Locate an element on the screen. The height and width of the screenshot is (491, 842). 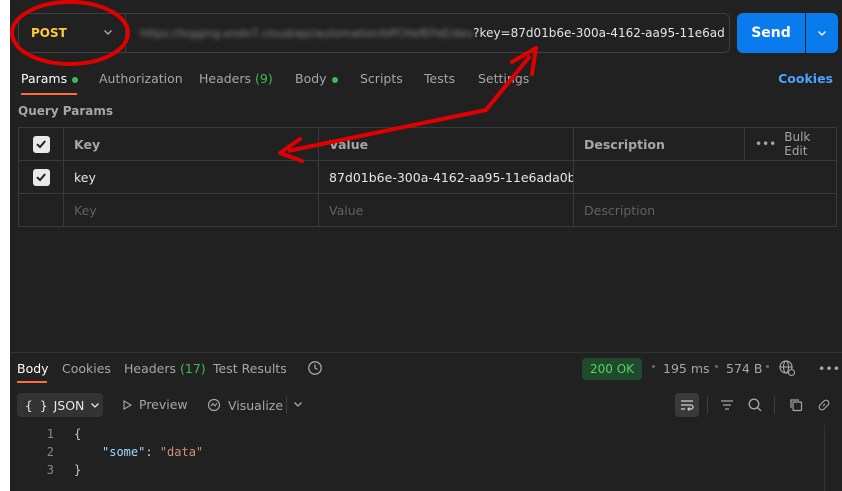
cookies-link: Cookies is located at coordinates (805, 78).